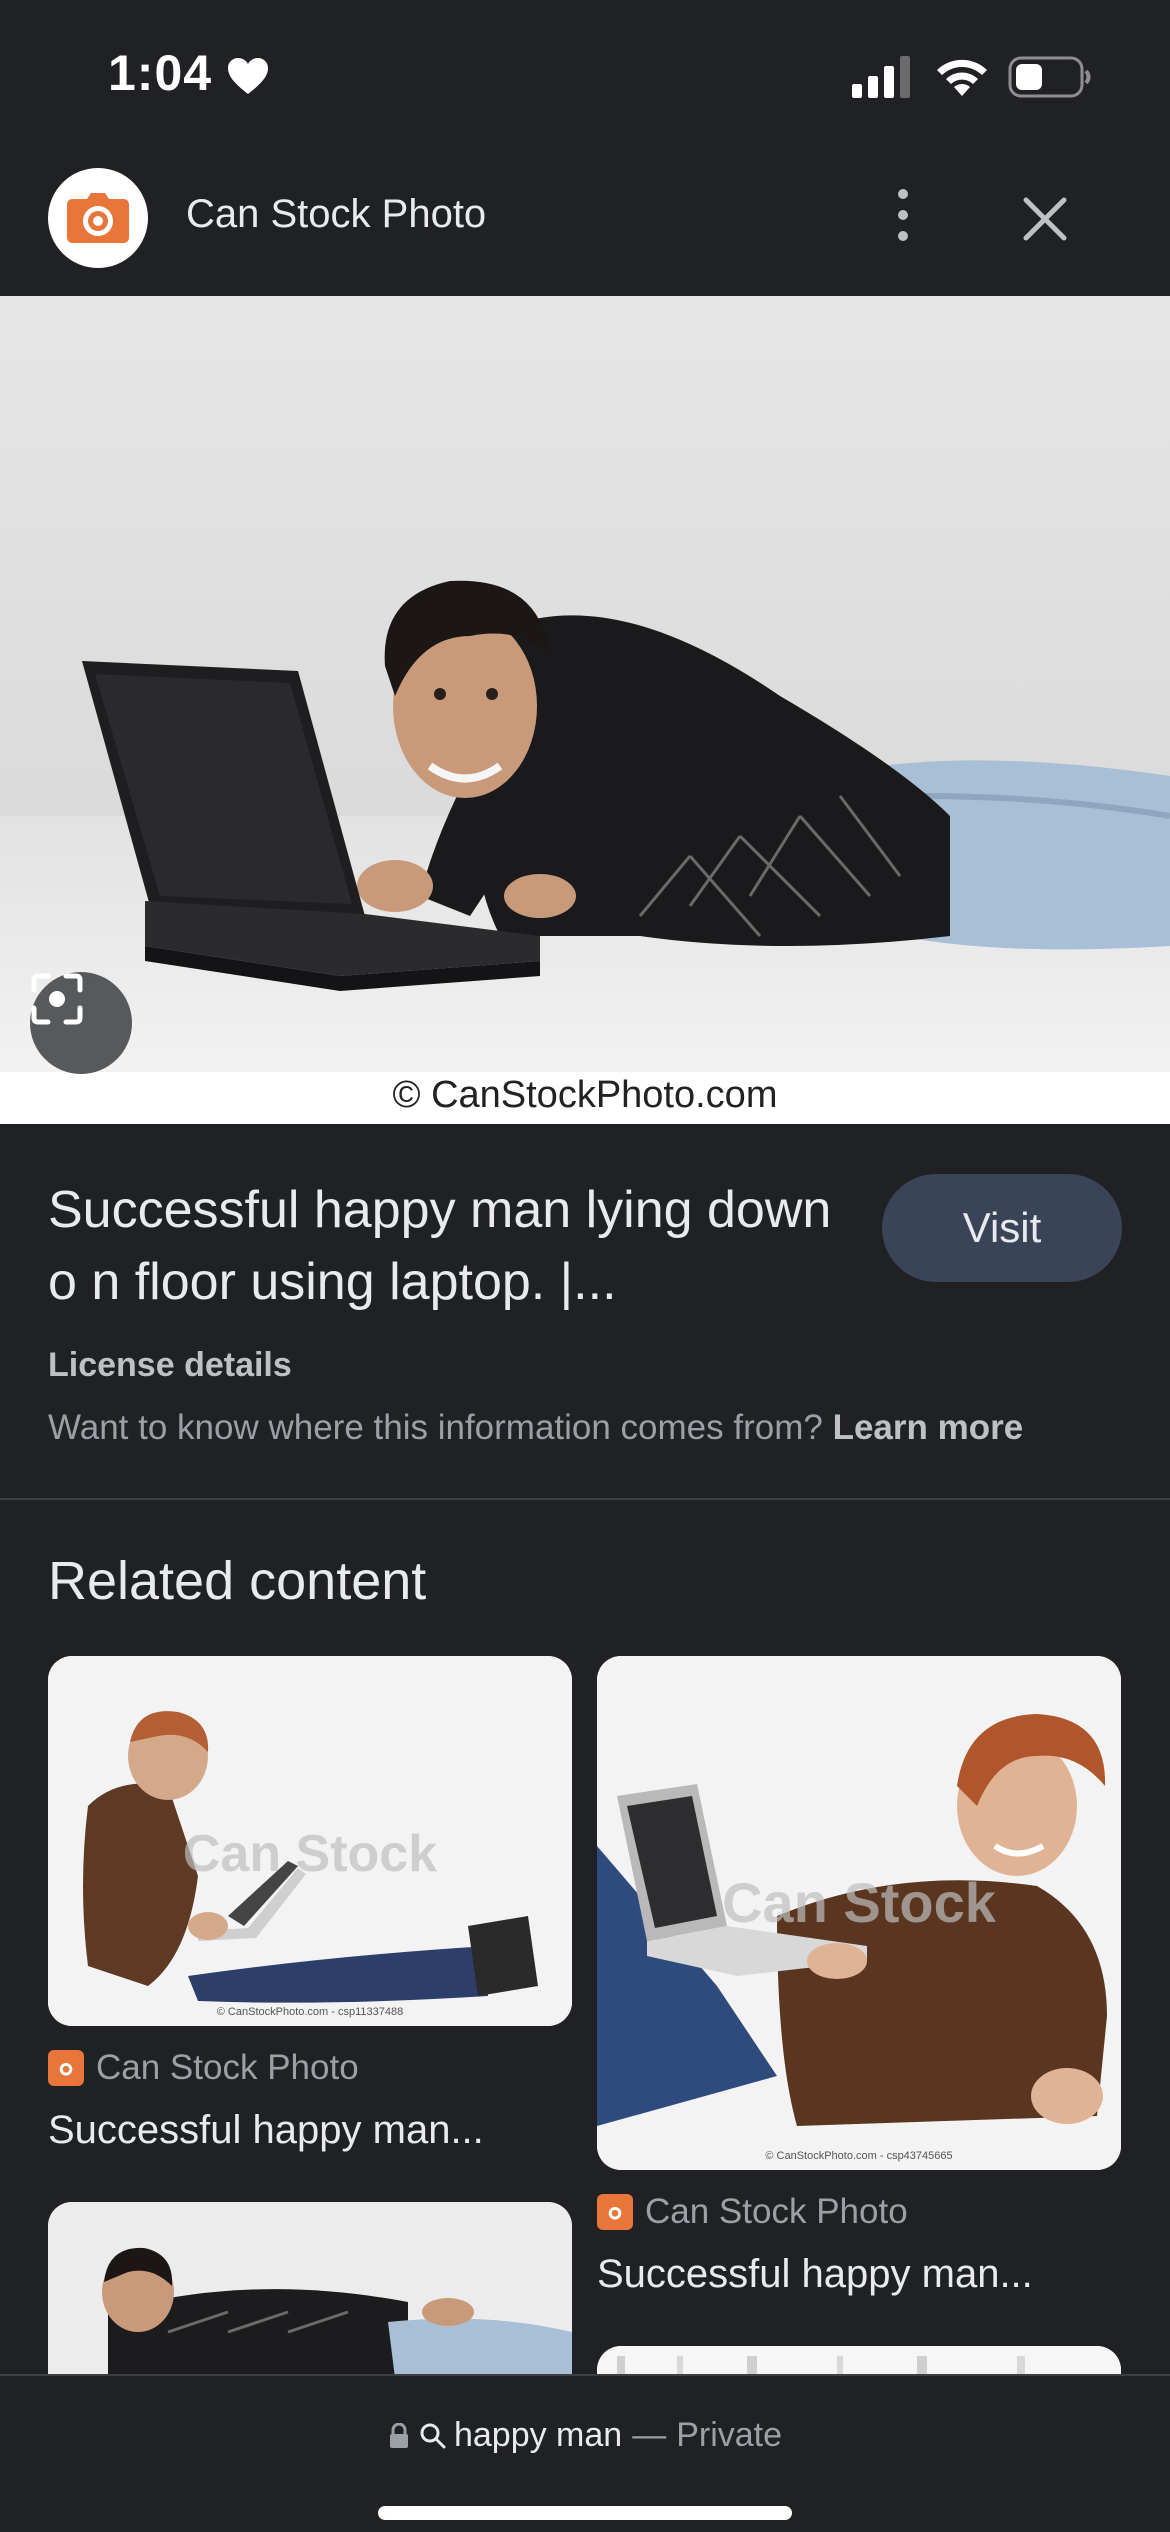  I want to click on related-heading: Related content, so click(237, 1581).